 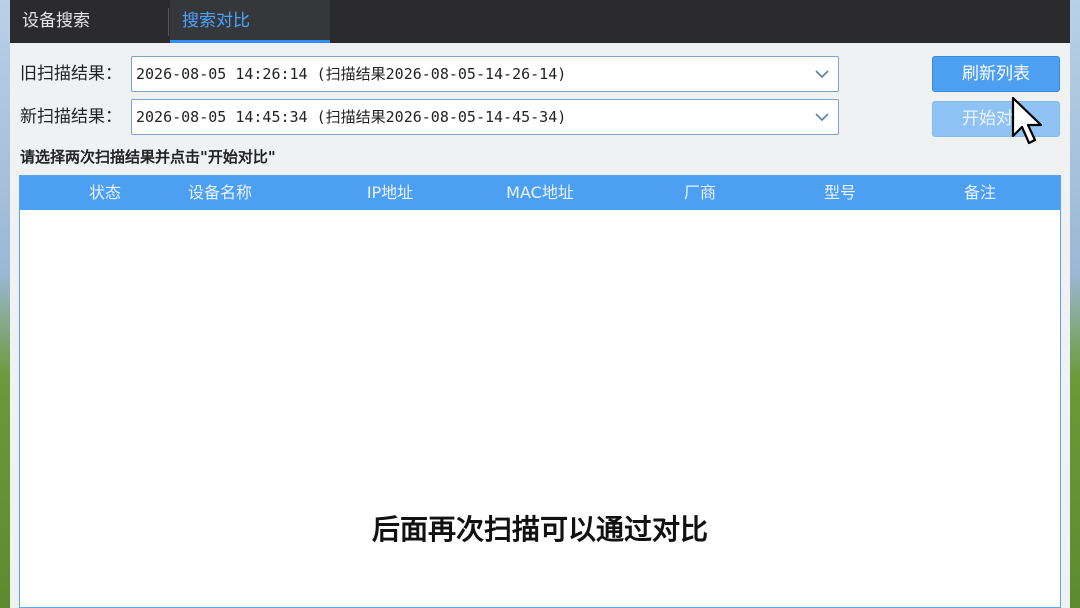 What do you see at coordinates (89, 21) in the screenshot?
I see `tab-device-search: 设备搜索` at bounding box center [89, 21].